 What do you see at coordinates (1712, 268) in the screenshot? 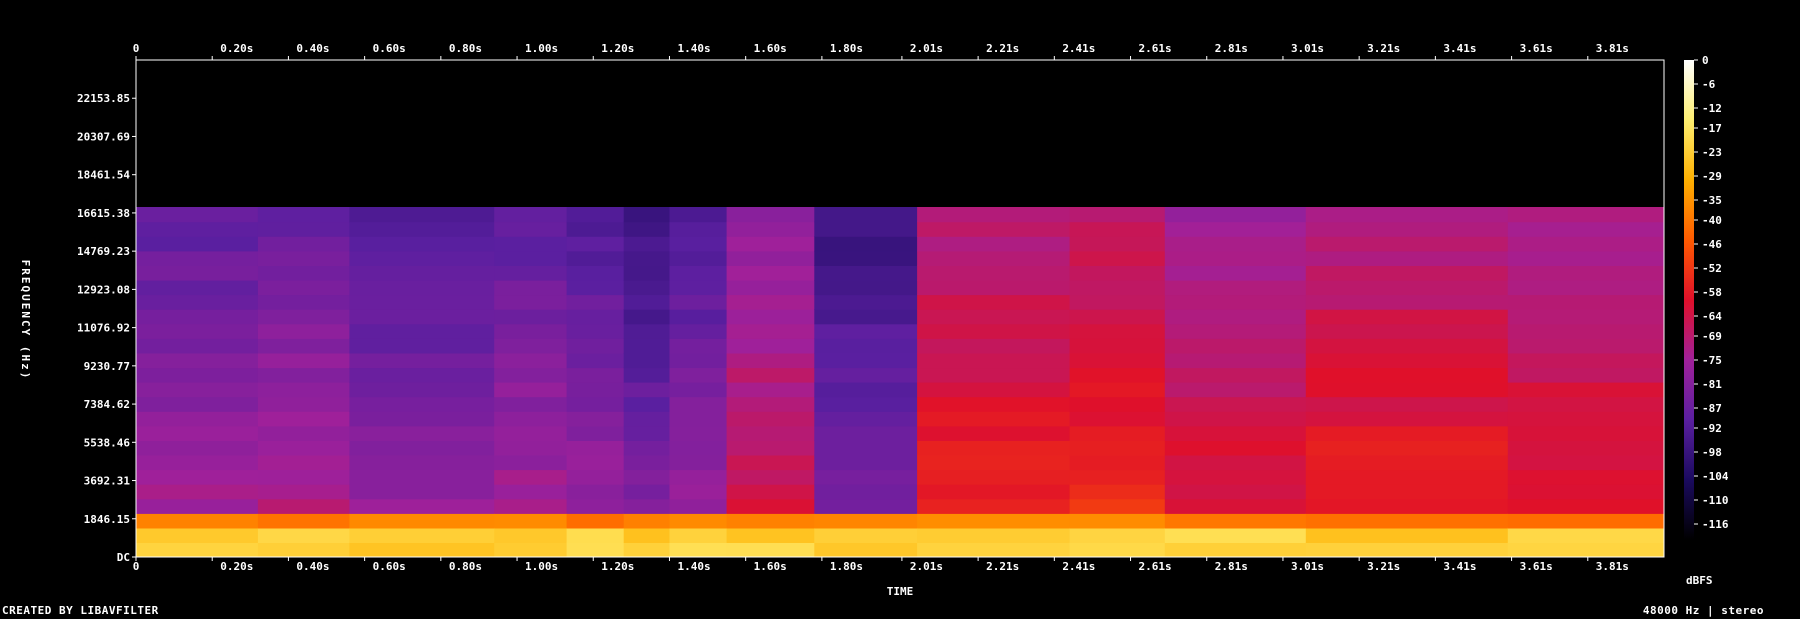
I see `colorbar-tick-label: -52` at bounding box center [1712, 268].